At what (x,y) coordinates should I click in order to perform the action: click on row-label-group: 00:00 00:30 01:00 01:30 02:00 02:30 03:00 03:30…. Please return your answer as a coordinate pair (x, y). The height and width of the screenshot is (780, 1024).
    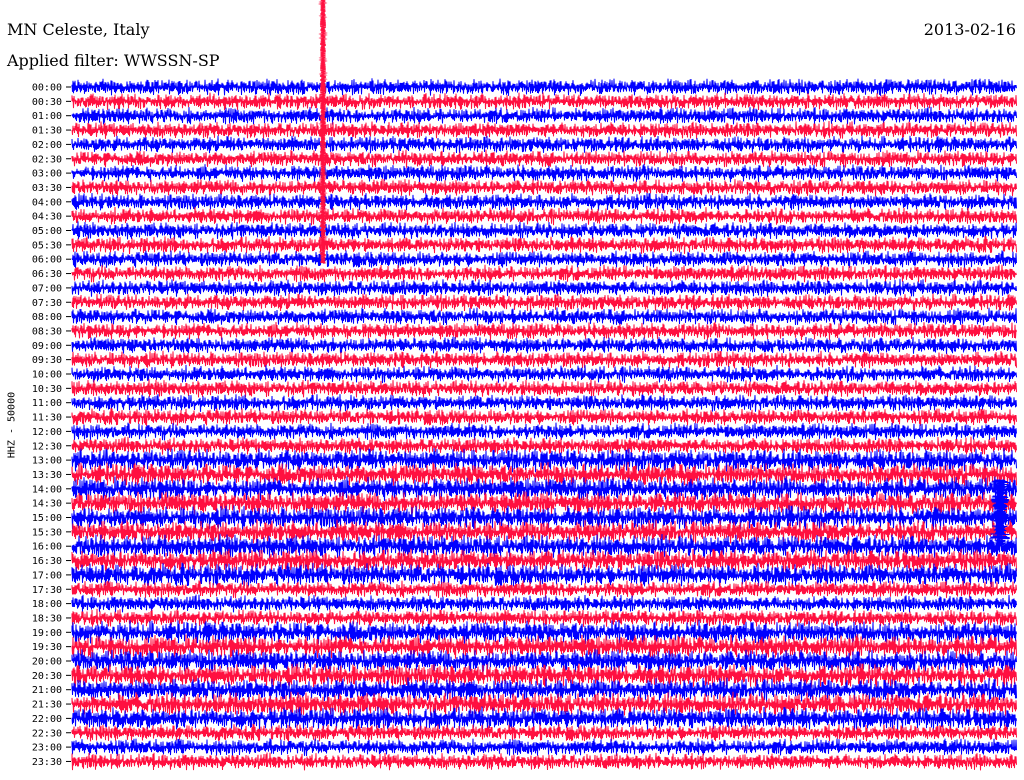
    Looking at the image, I should click on (51, 425).